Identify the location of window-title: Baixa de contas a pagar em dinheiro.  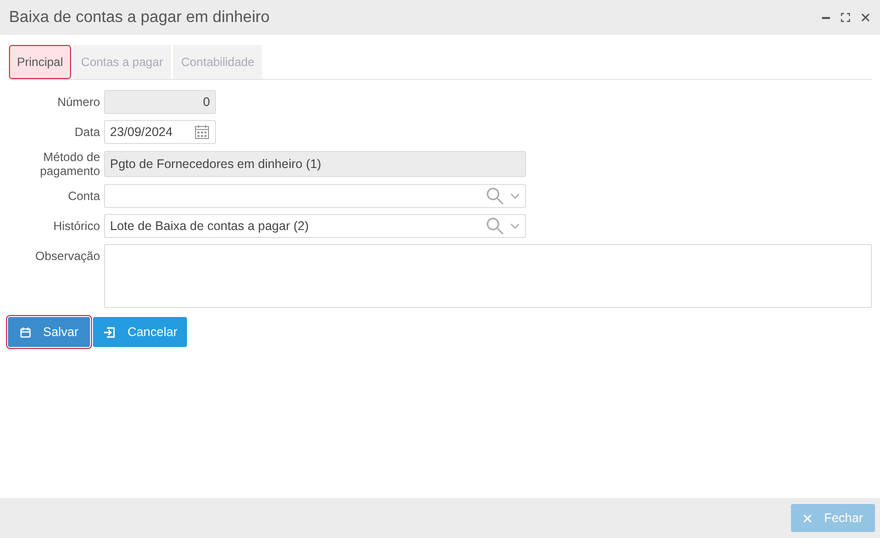
(140, 17).